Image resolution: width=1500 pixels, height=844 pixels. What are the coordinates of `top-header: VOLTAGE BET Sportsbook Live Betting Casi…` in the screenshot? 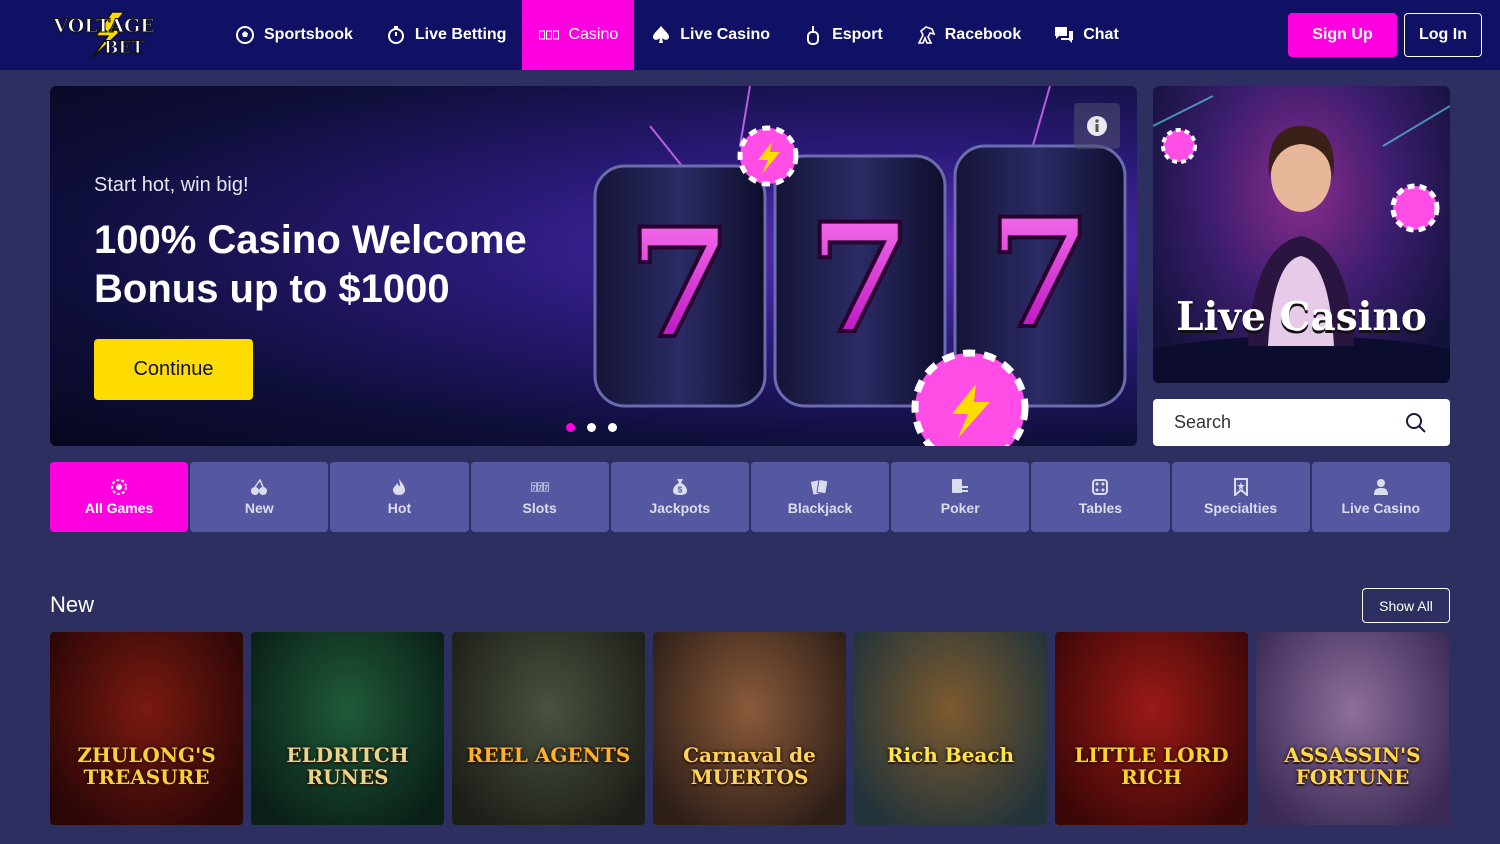 It's located at (750, 35).